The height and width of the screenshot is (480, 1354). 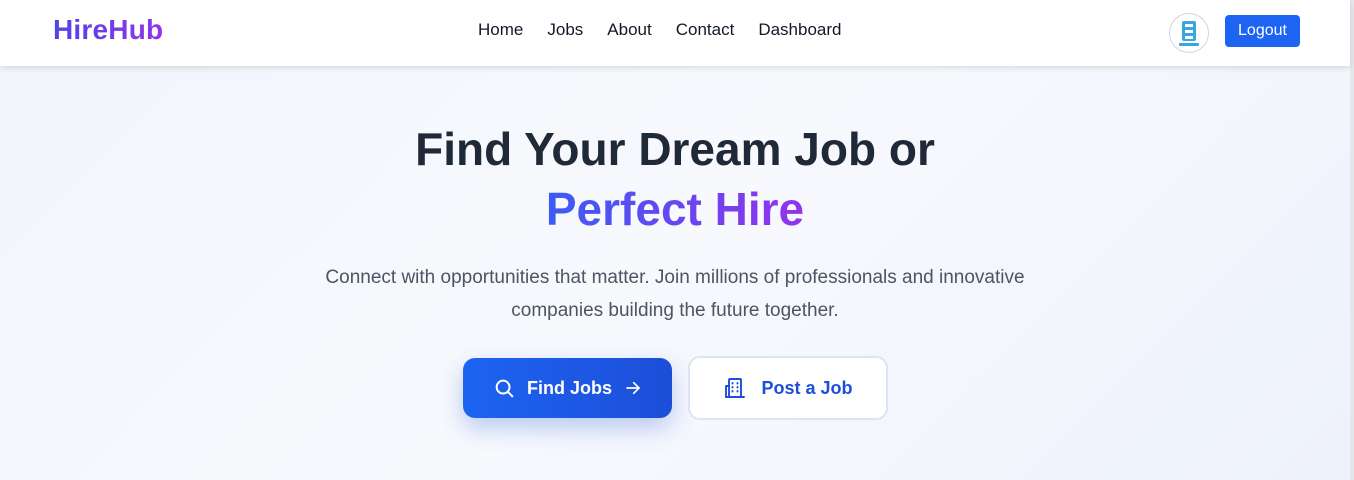 I want to click on brand-logo: HireHub, so click(x=108, y=30).